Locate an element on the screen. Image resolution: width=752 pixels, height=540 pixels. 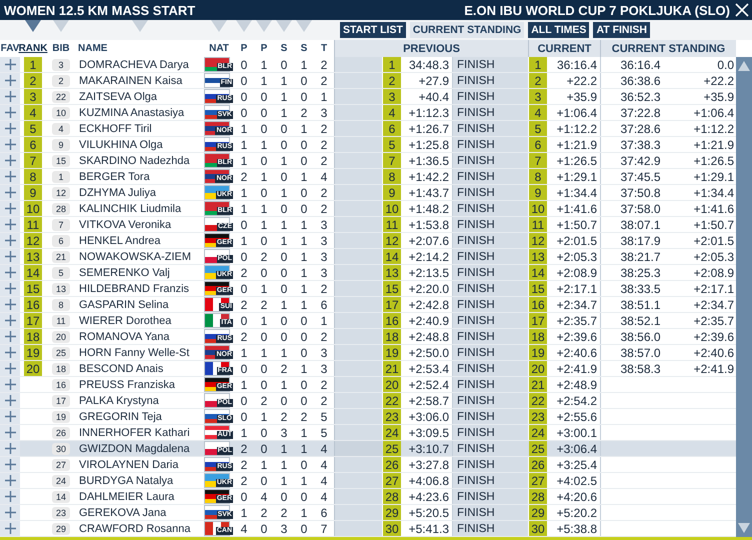
bib-number: 26 is located at coordinates (61, 432).